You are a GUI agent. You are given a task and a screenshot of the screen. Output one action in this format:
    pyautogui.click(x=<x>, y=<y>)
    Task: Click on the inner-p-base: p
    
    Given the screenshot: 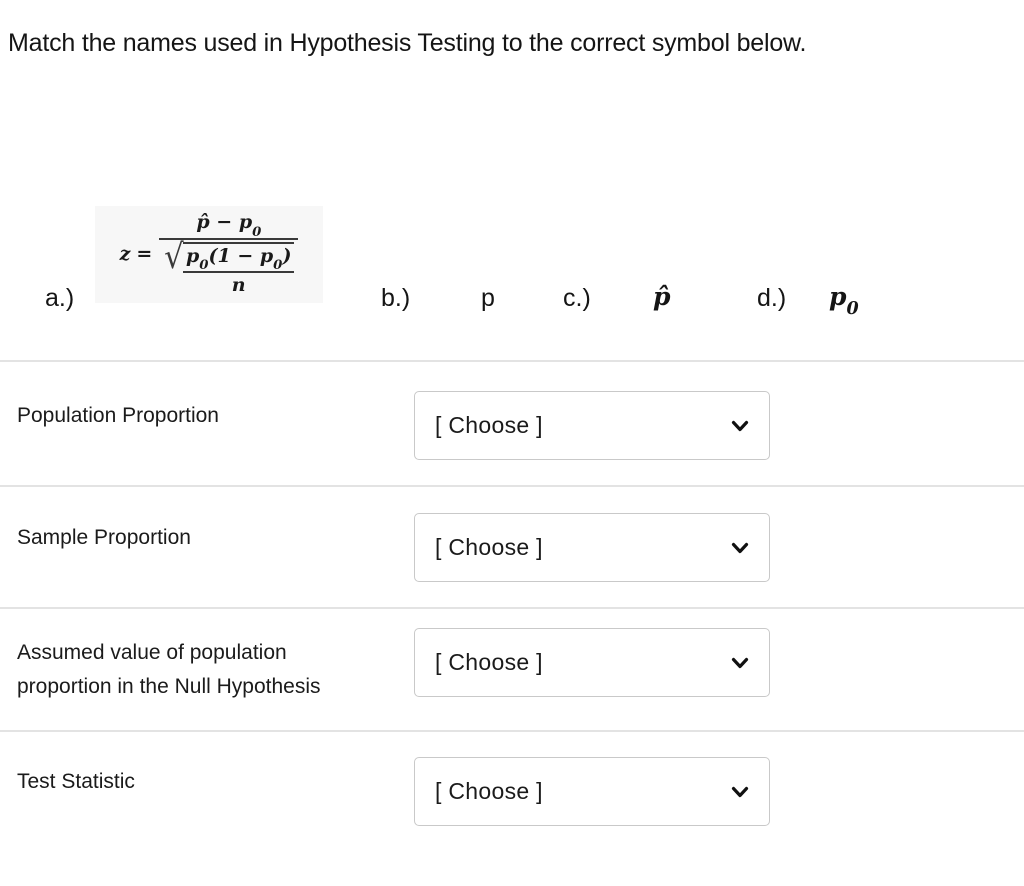 What is the action you would take?
    pyautogui.click(x=192, y=255)
    